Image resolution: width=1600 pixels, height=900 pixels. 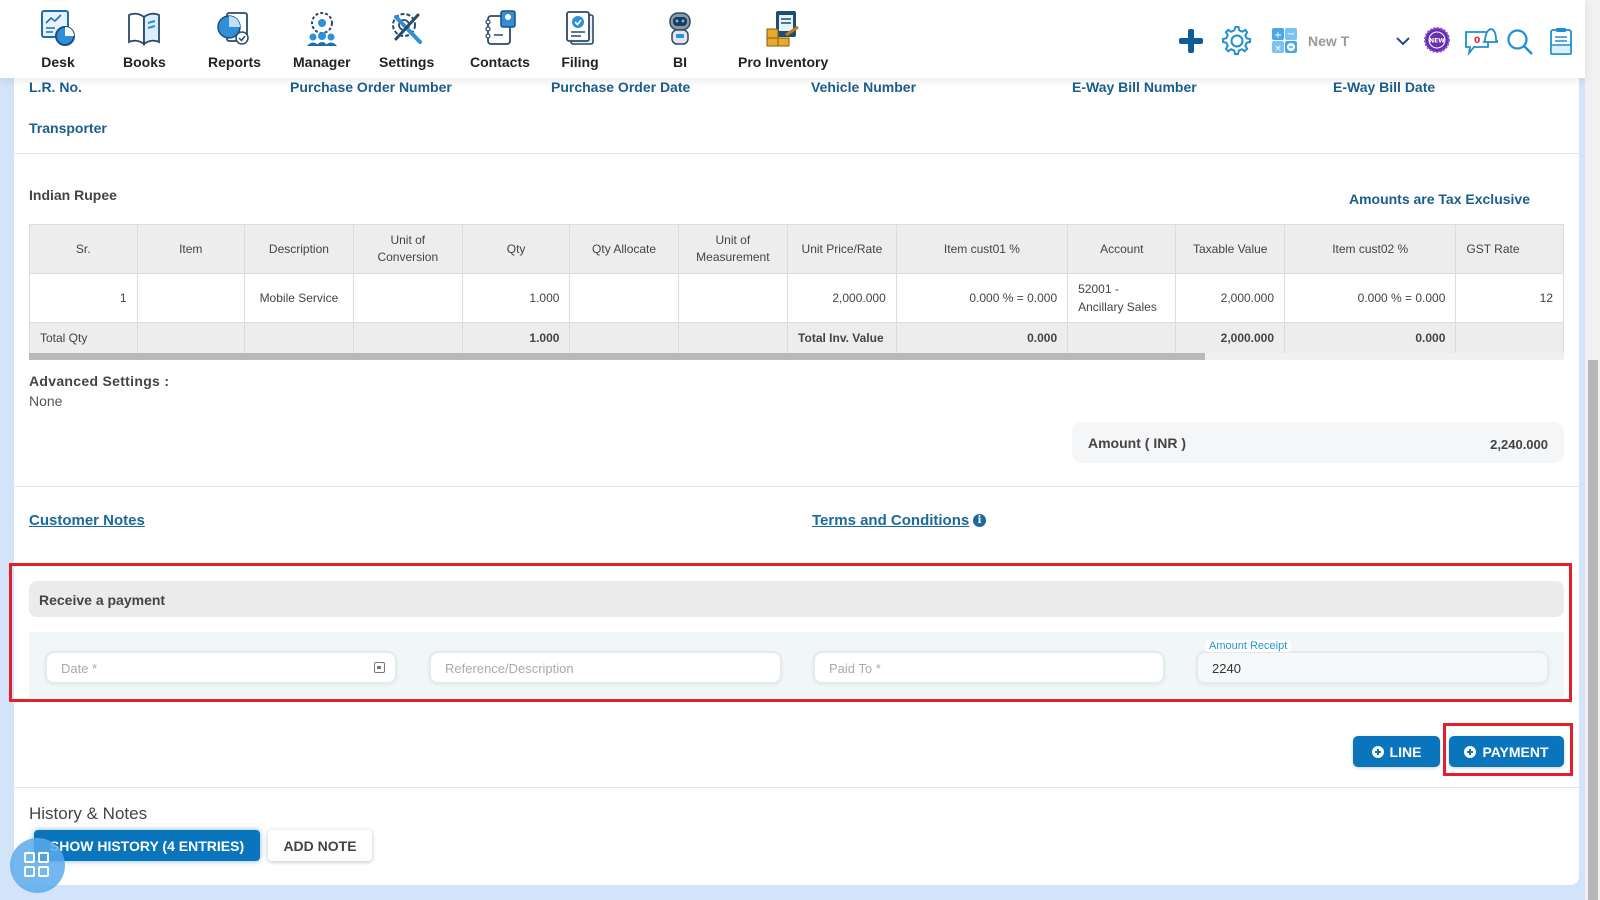 I want to click on col-header: Taxable Value, so click(x=1230, y=249).